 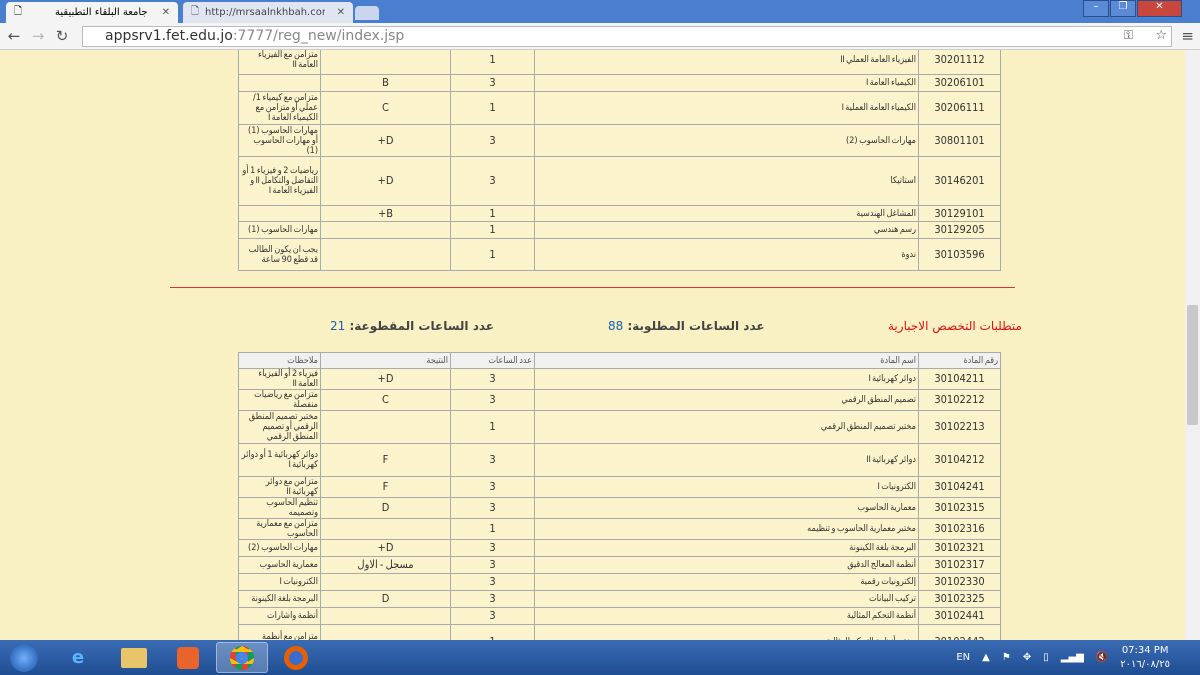 What do you see at coordinates (959, 230) in the screenshot?
I see `course-code: 30129205` at bounding box center [959, 230].